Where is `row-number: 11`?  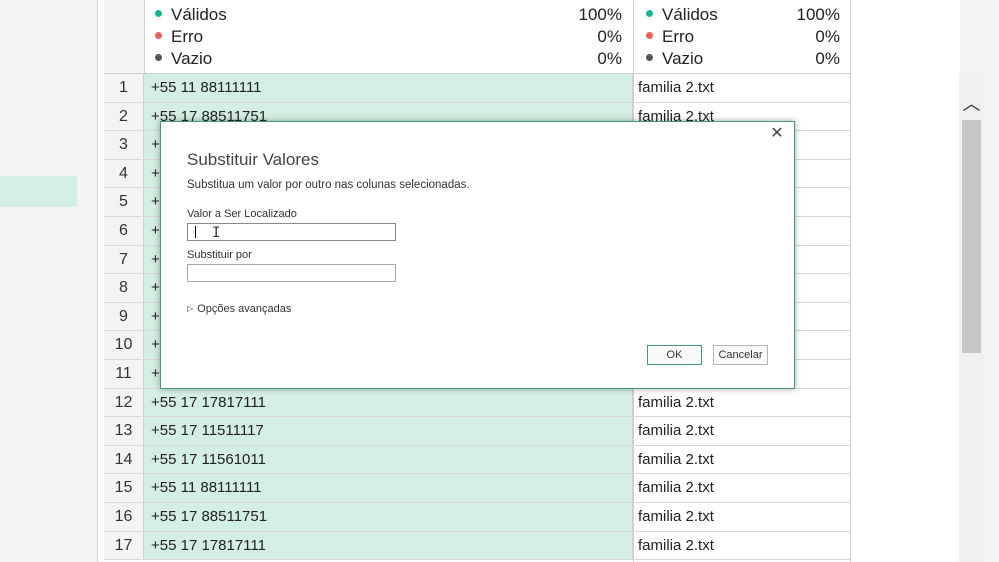
row-number: 11 is located at coordinates (124, 373).